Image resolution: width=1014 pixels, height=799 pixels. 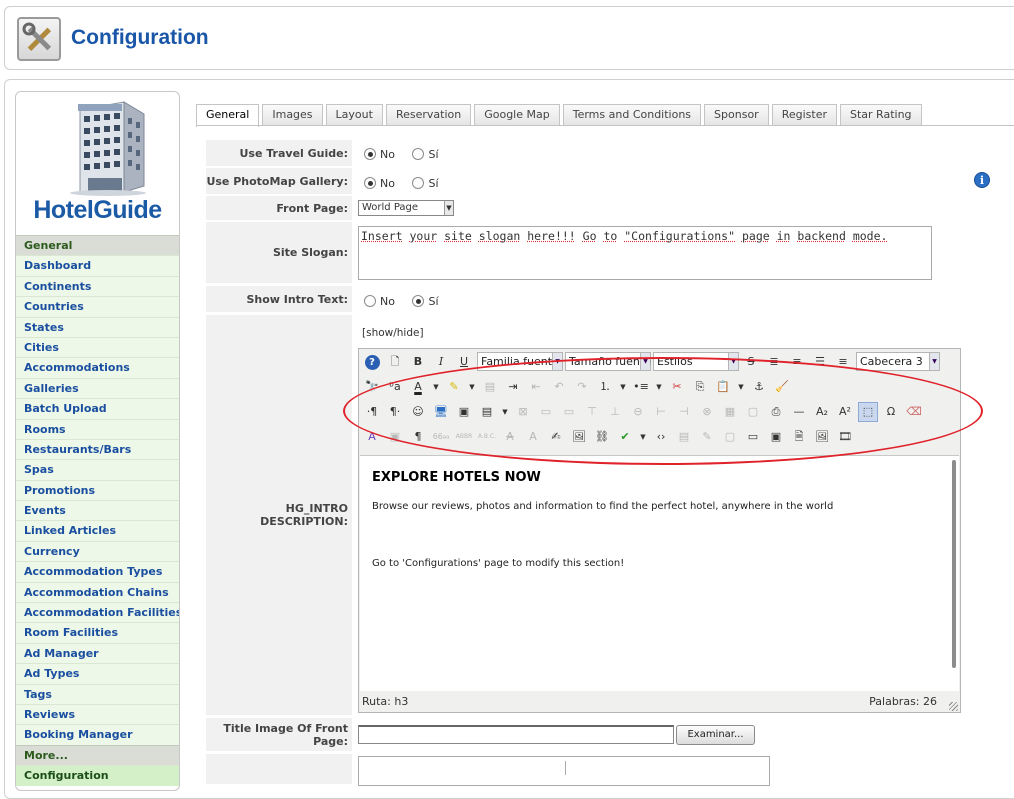 I want to click on merge-cells-icon: ▢, so click(x=753, y=412).